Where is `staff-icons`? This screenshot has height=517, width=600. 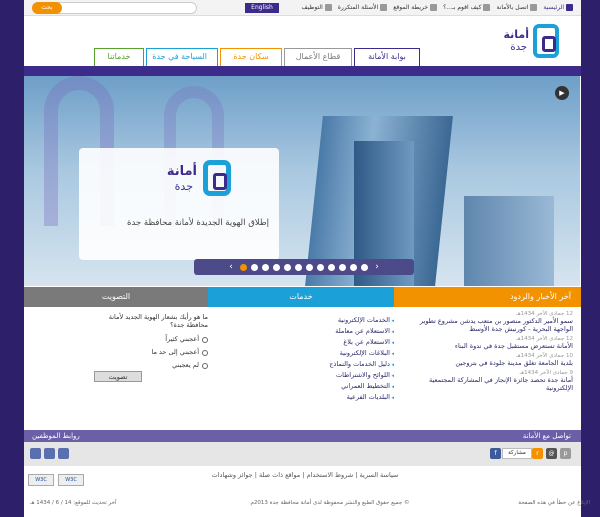
staff-icons is located at coordinates (49, 453).